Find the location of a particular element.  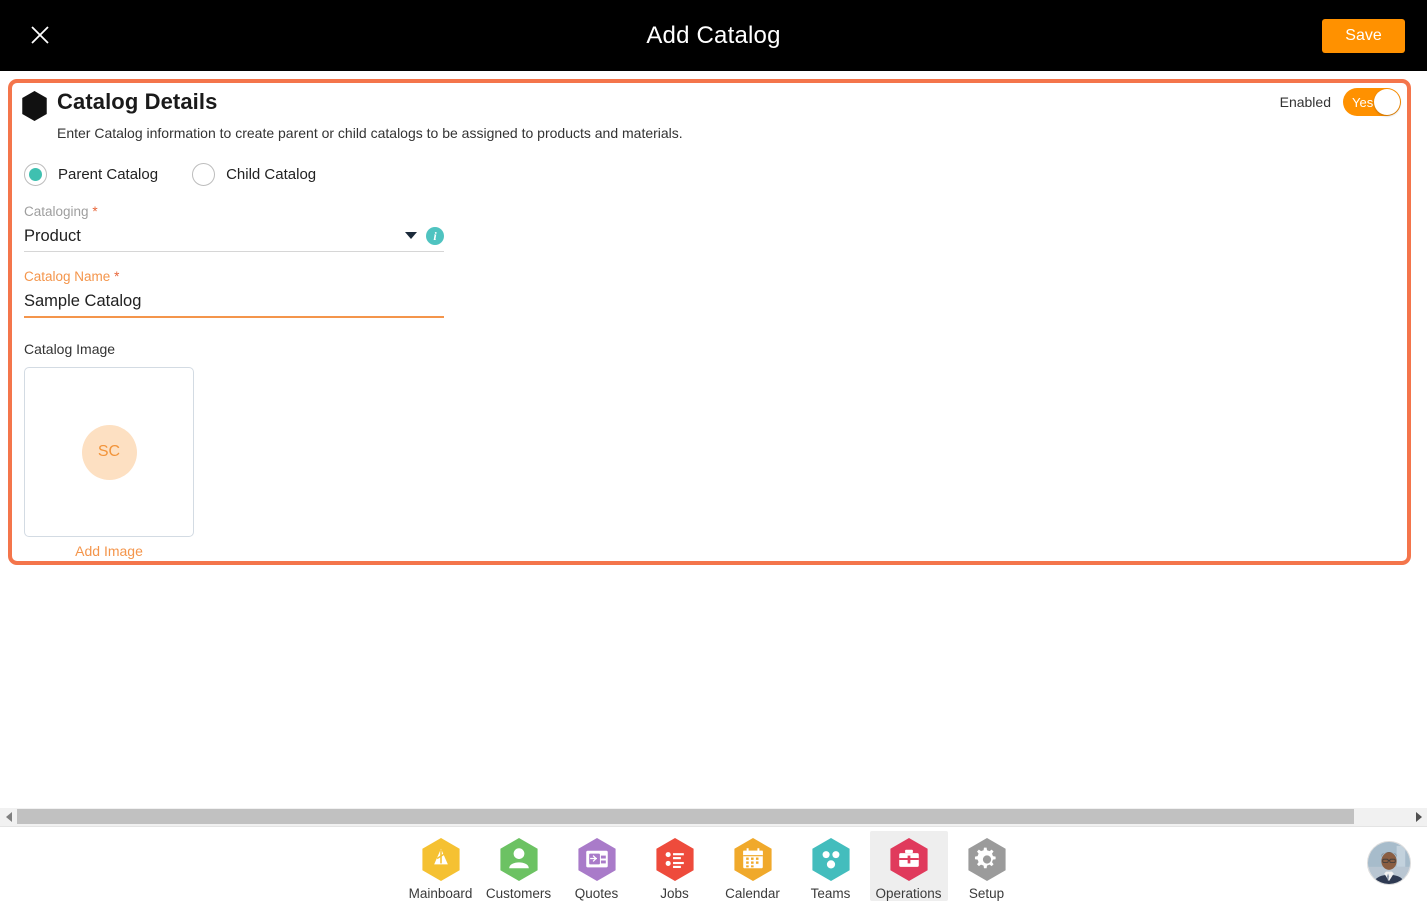

nav-item-jobs: Jobs is located at coordinates (675, 866).